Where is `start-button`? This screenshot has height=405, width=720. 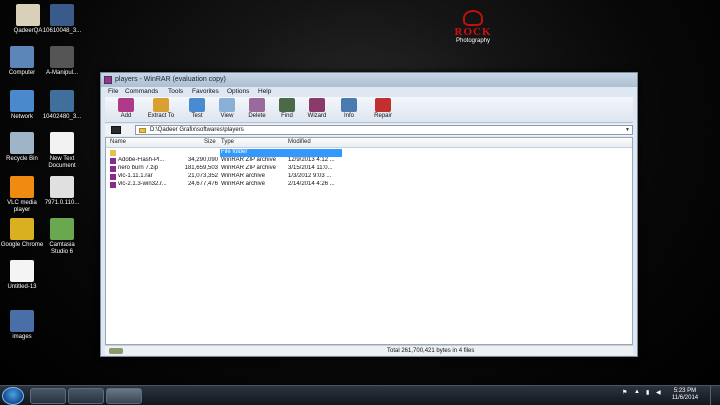
start-button is located at coordinates (13, 396).